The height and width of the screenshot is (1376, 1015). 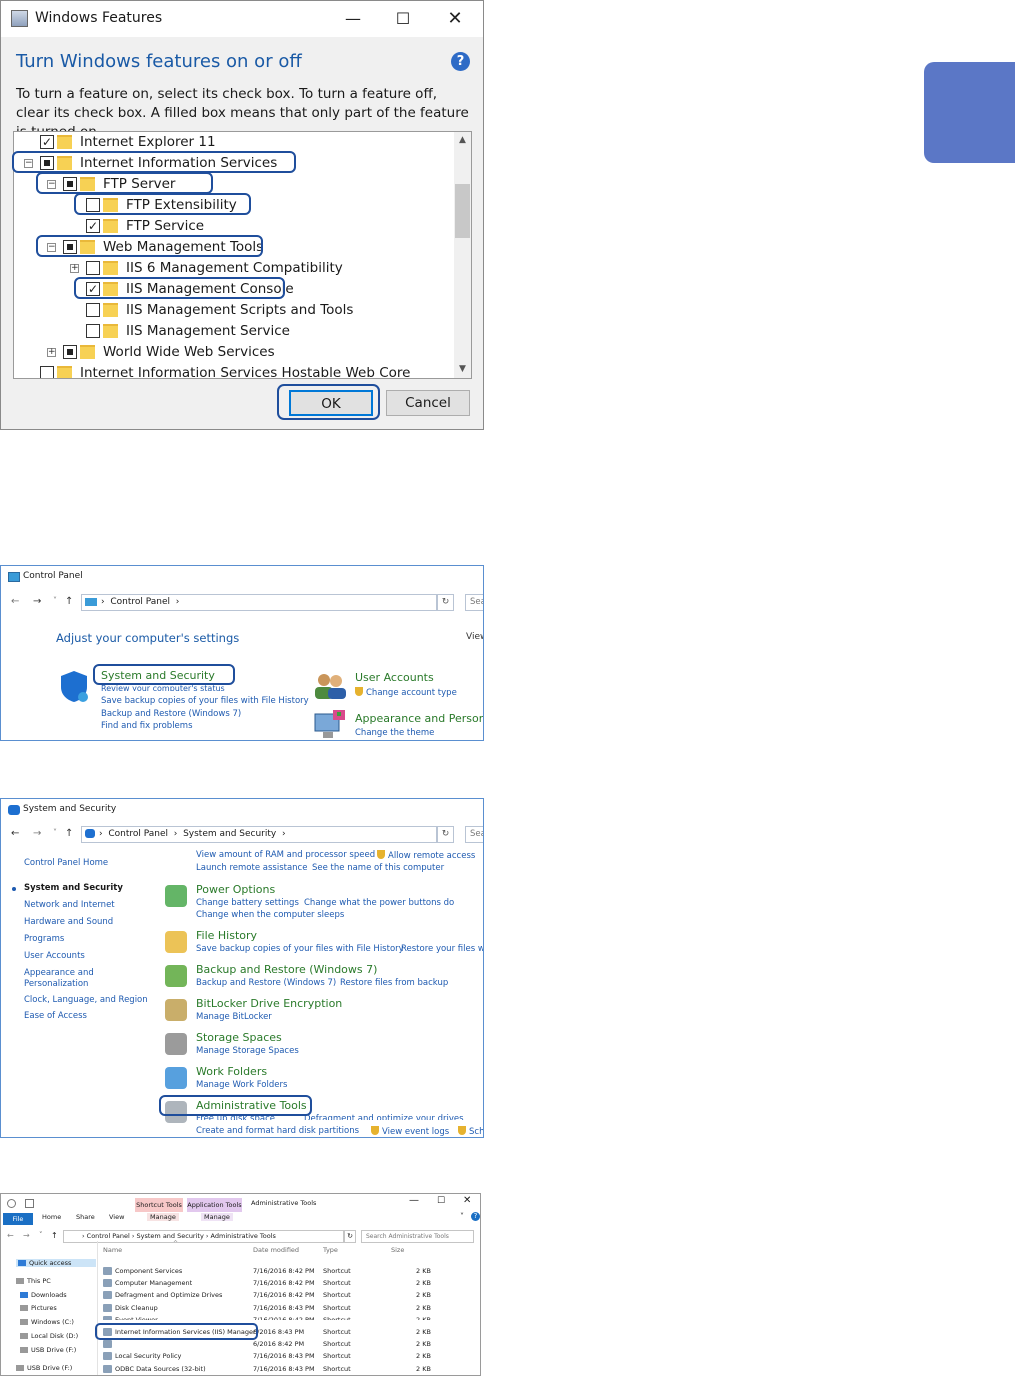 I want to click on link-computer-name: See the name of this computer, so click(x=378, y=868).